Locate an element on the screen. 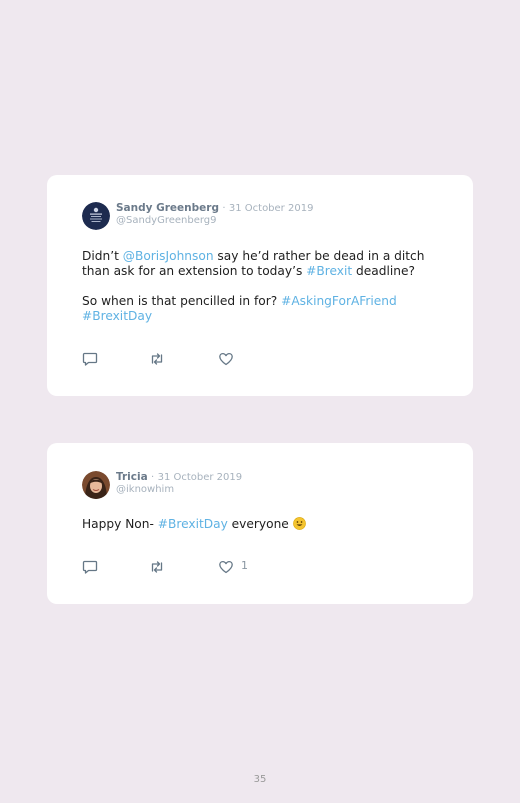 The height and width of the screenshot is (803, 520). tweet-text: than ask for an extension to today’s is located at coordinates (194, 271).